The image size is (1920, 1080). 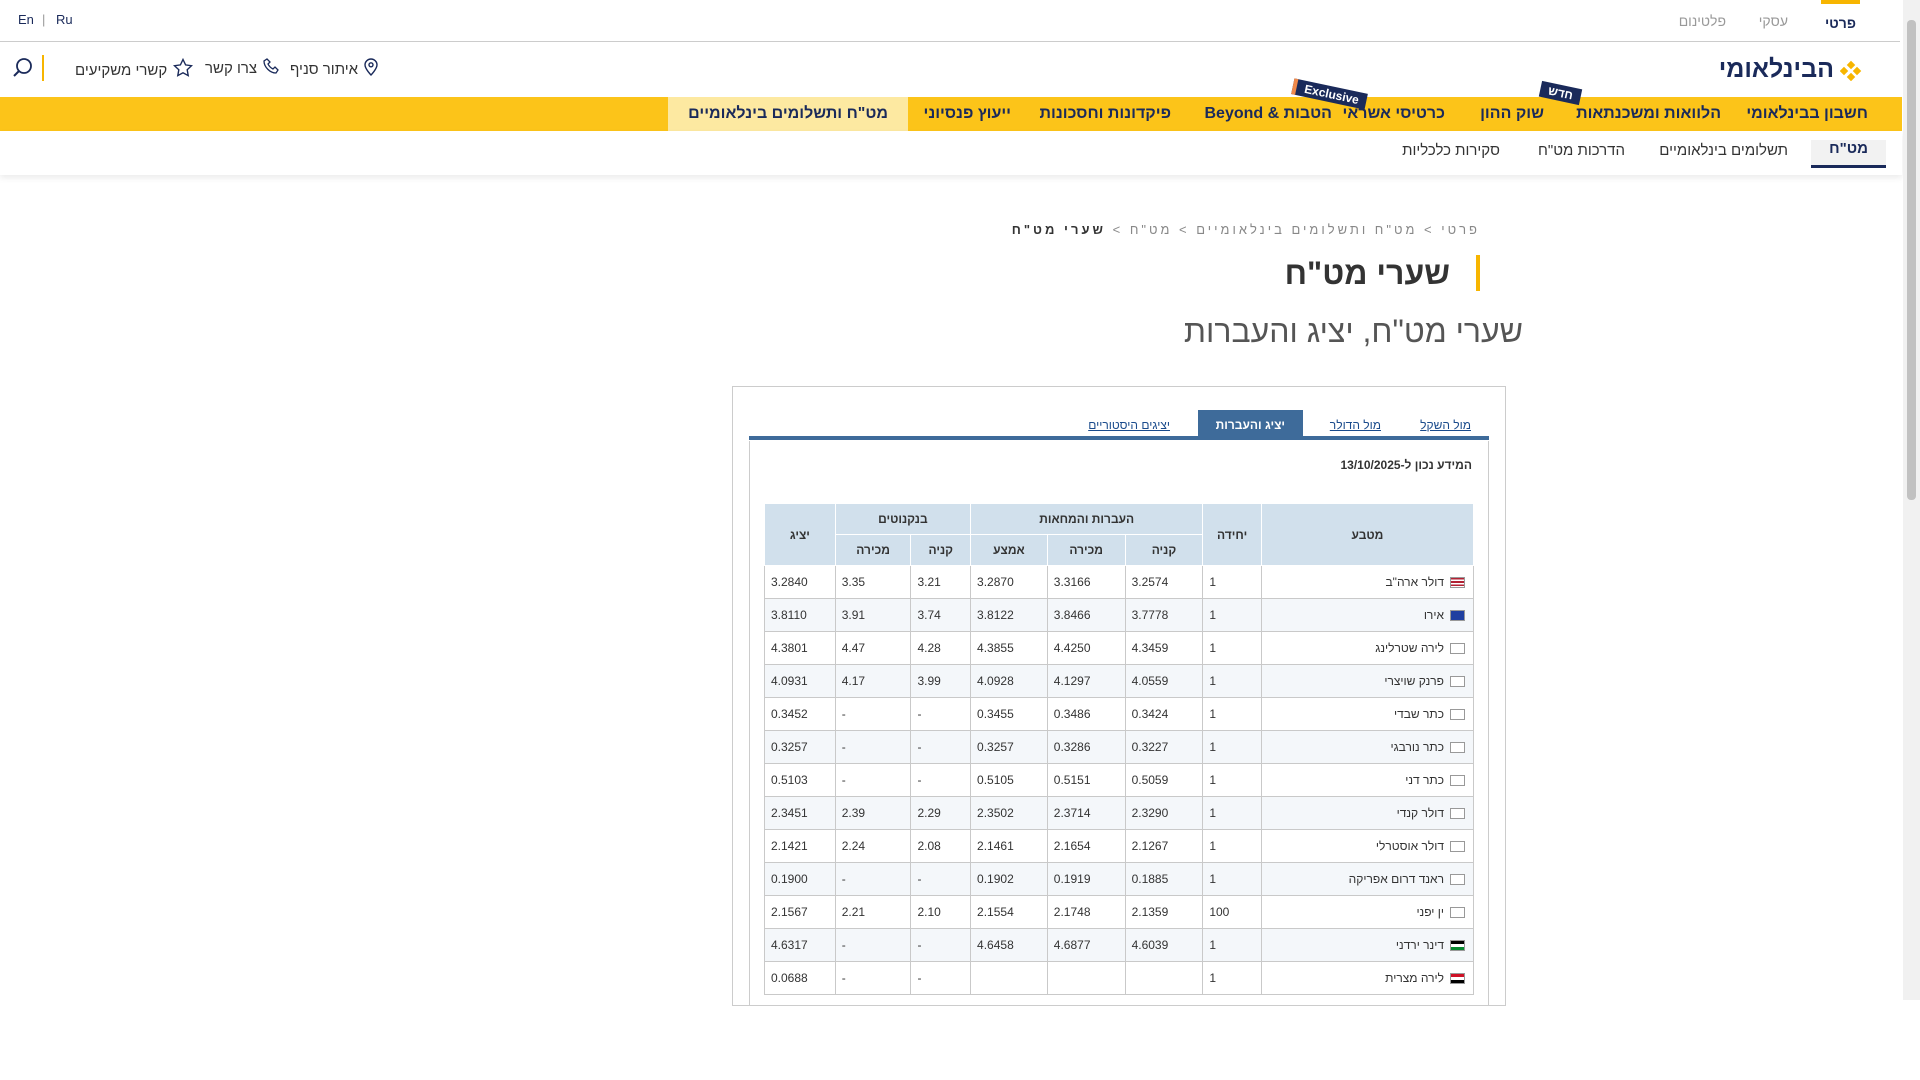 What do you see at coordinates (1433, 615) in the screenshot?
I see `currency-name: אירו` at bounding box center [1433, 615].